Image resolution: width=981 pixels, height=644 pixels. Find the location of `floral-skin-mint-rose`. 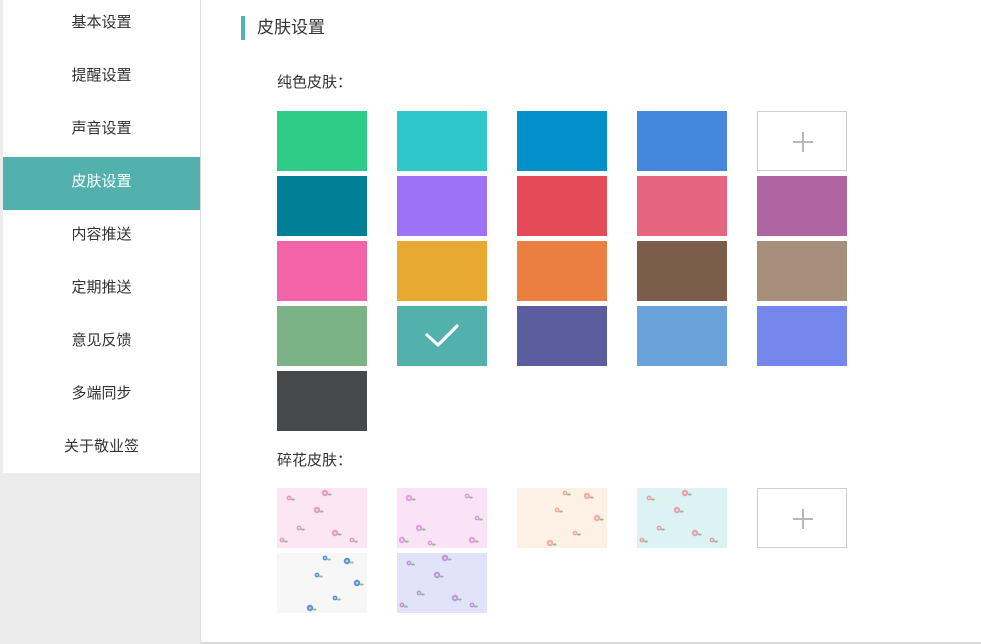

floral-skin-mint-rose is located at coordinates (682, 518).